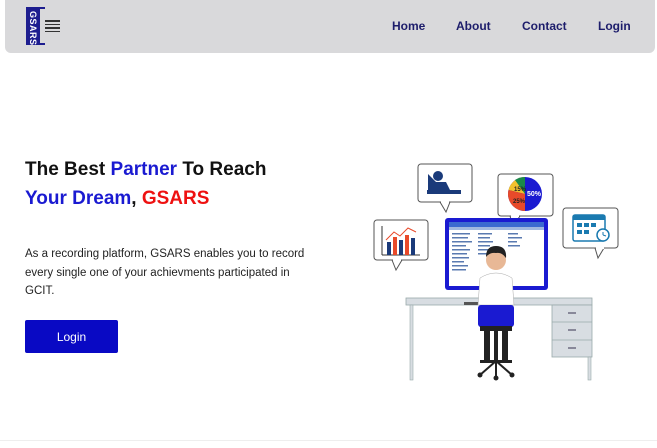 Image resolution: width=657 pixels, height=448 pixels. What do you see at coordinates (328, 440) in the screenshot?
I see `footer-divider` at bounding box center [328, 440].